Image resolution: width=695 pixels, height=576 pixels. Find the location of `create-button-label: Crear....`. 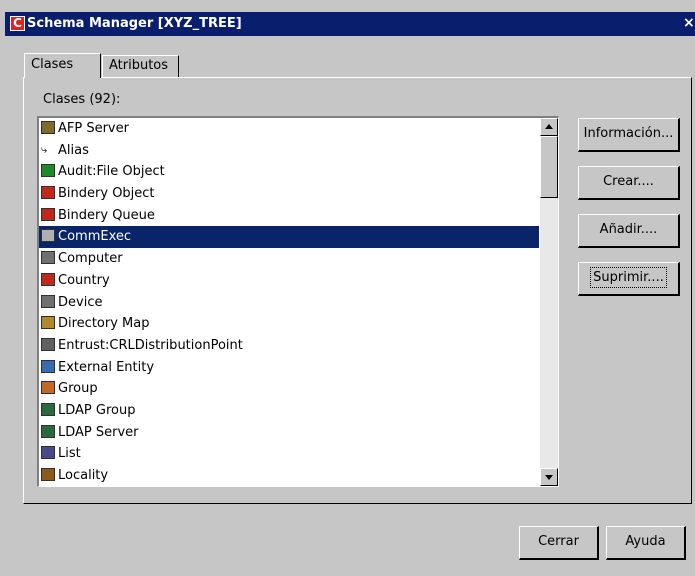

create-button-label: Crear.... is located at coordinates (628, 181).